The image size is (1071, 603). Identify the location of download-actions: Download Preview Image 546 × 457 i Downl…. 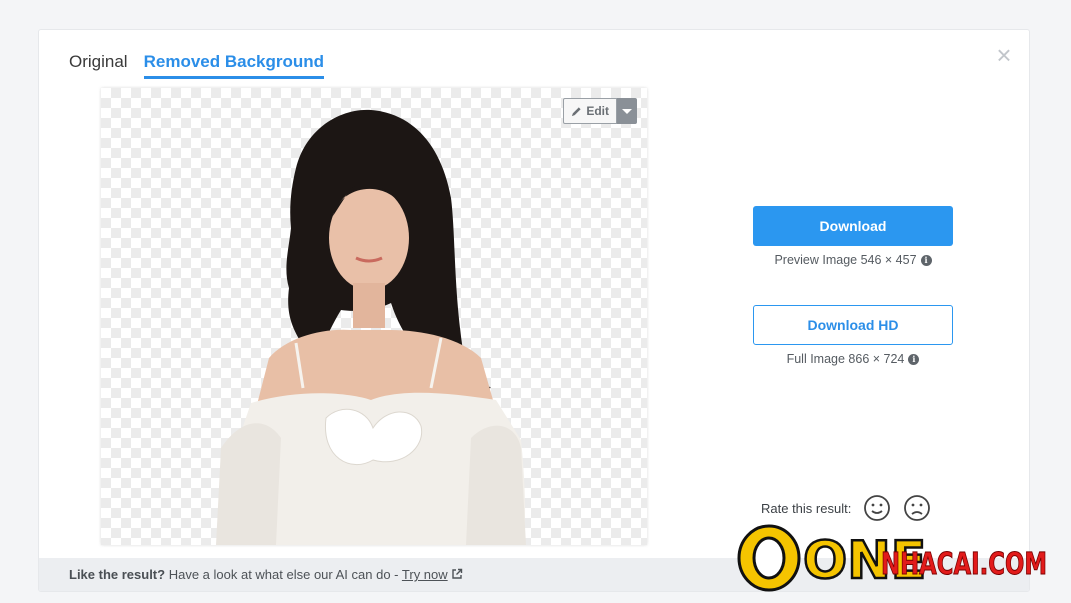
(853, 286).